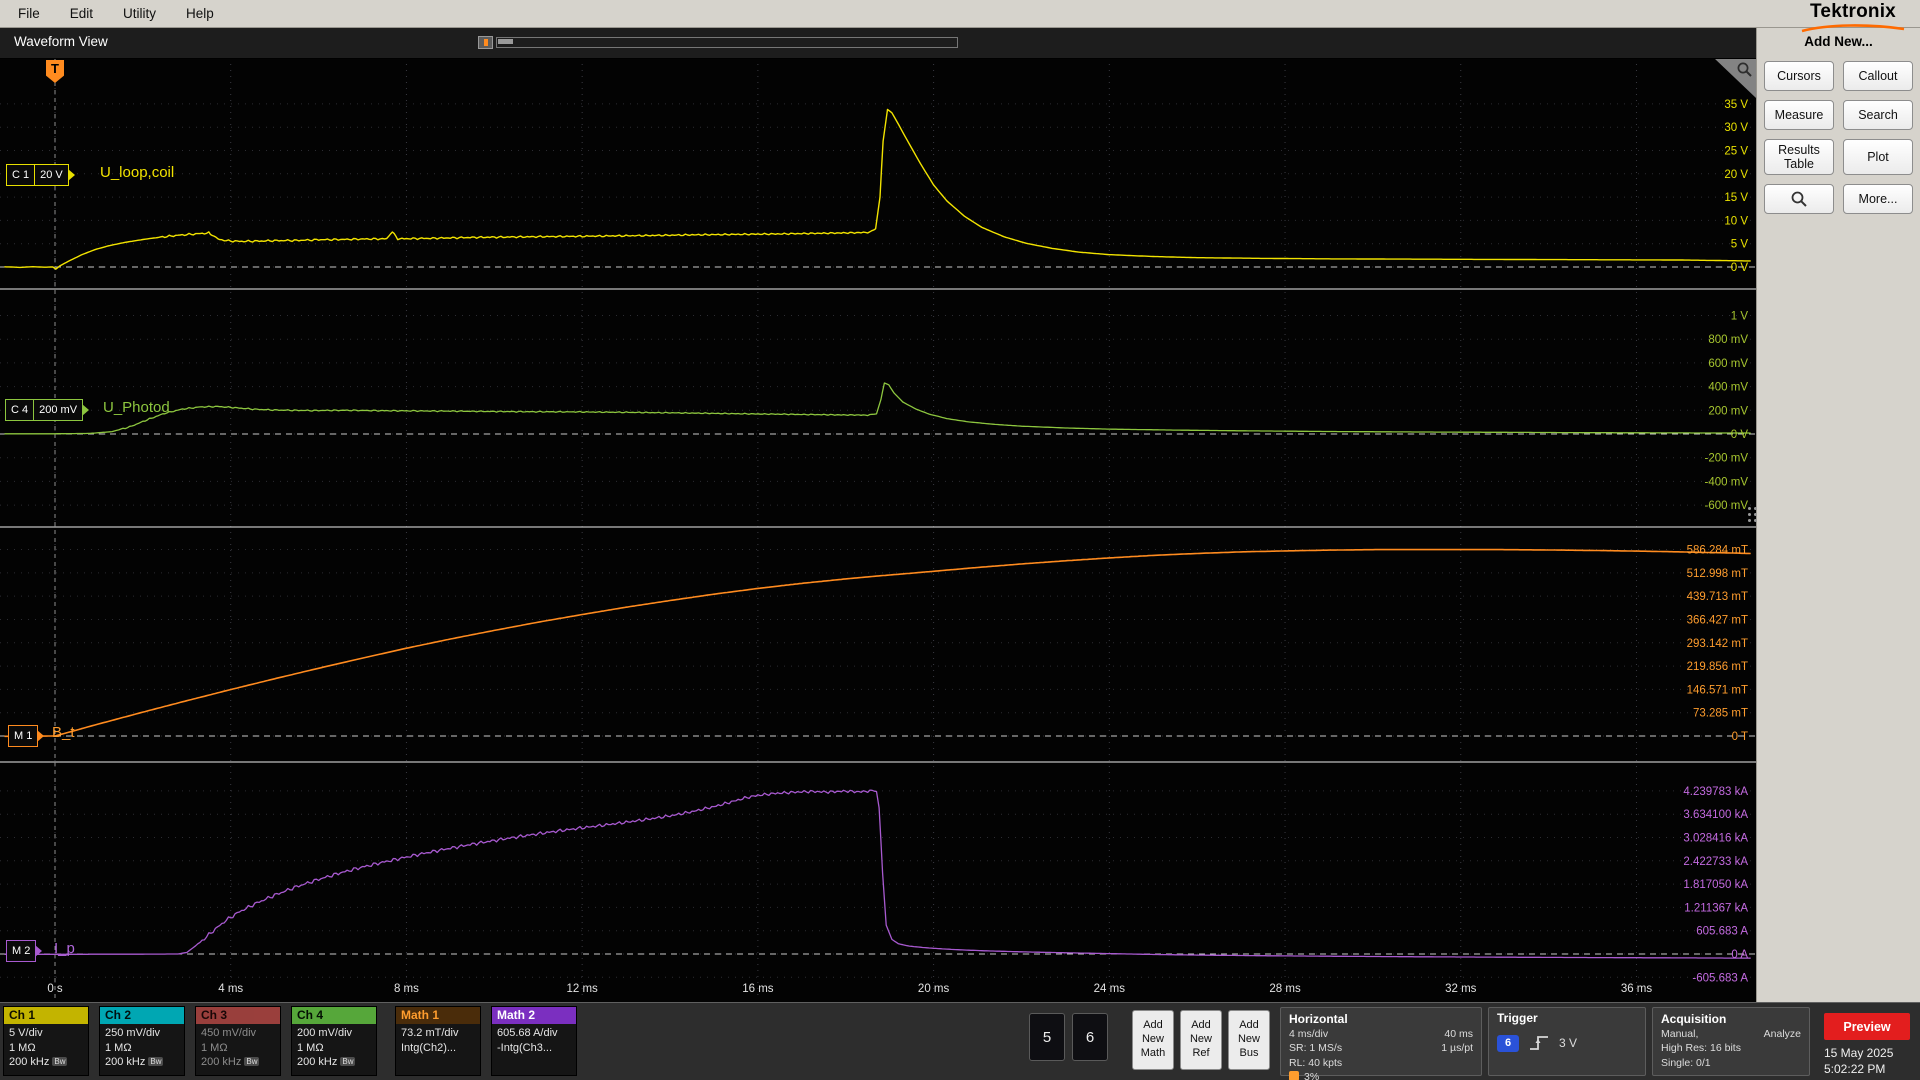  Describe the element at coordinates (1799, 76) in the screenshot. I see `sidebar-button-cursors: Cursors` at that location.